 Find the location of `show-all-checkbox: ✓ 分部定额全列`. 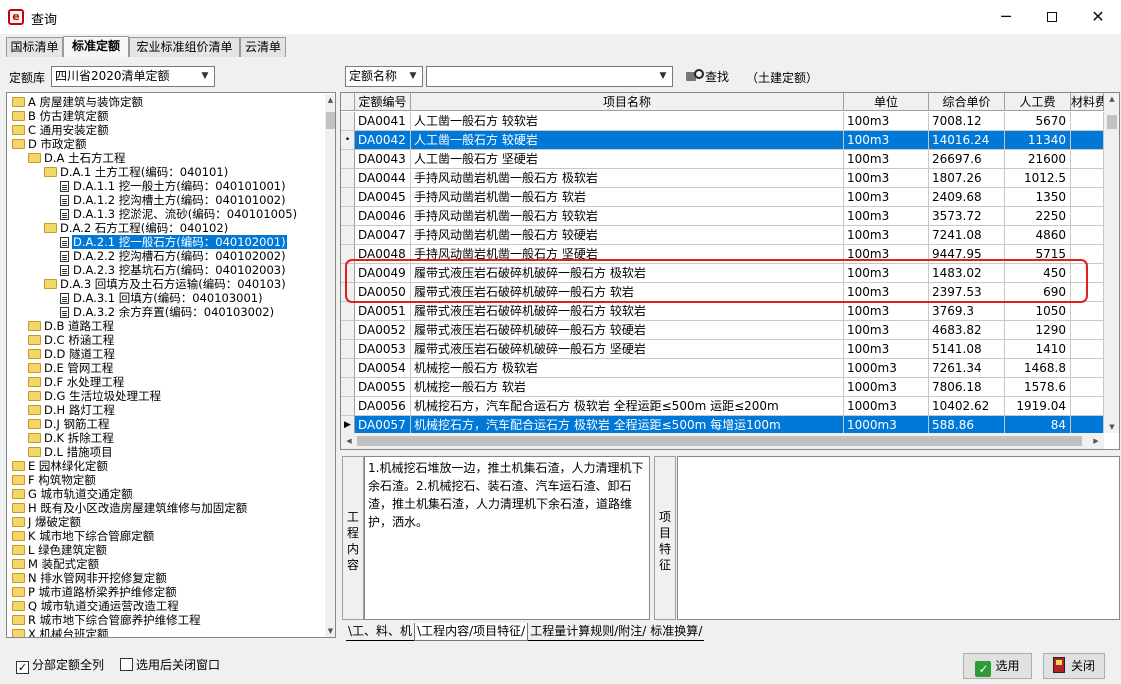

show-all-checkbox: ✓ 分部定额全列 is located at coordinates (60, 665).